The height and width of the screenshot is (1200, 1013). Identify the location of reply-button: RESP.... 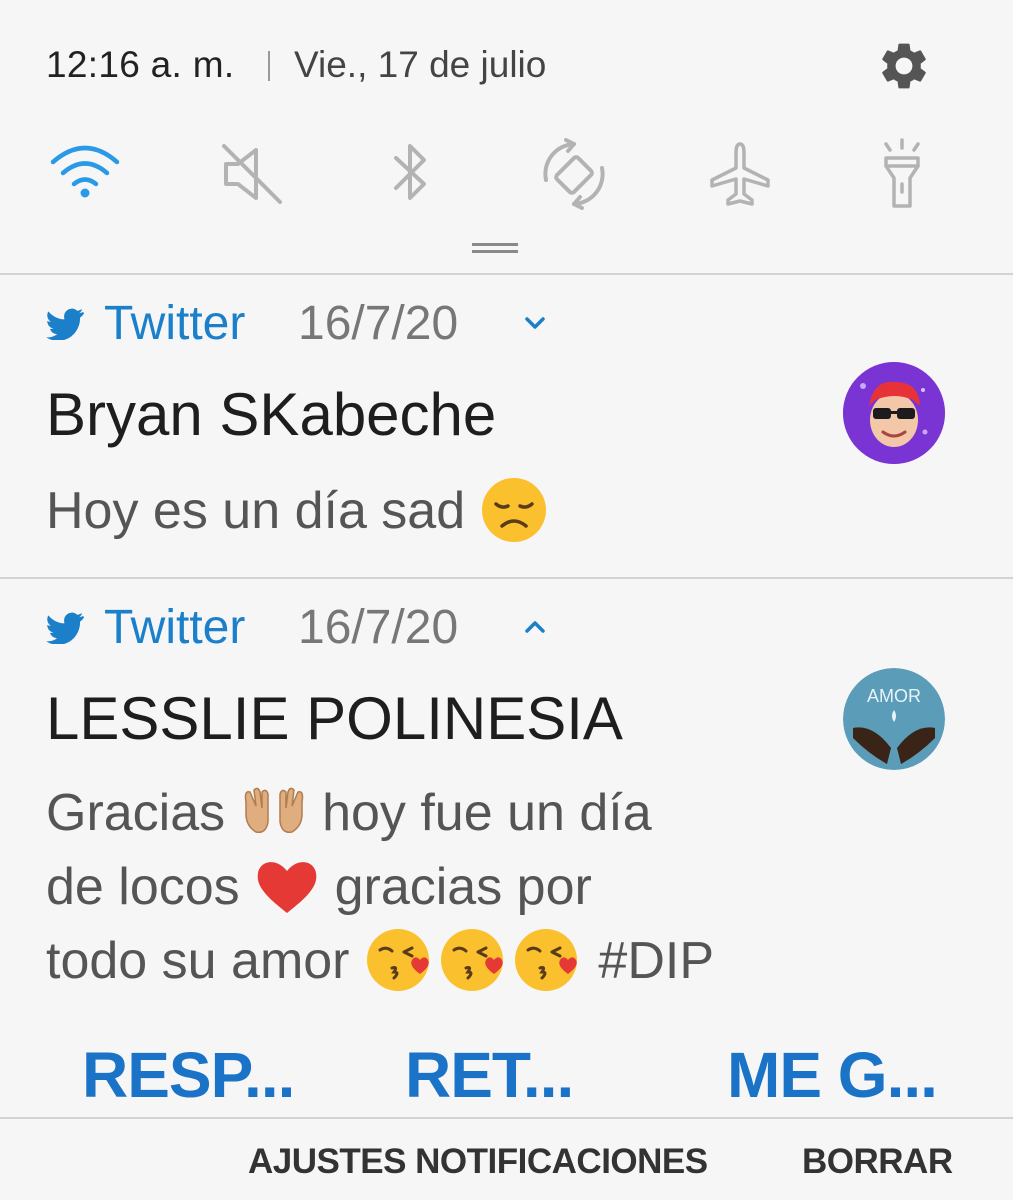
(188, 1075).